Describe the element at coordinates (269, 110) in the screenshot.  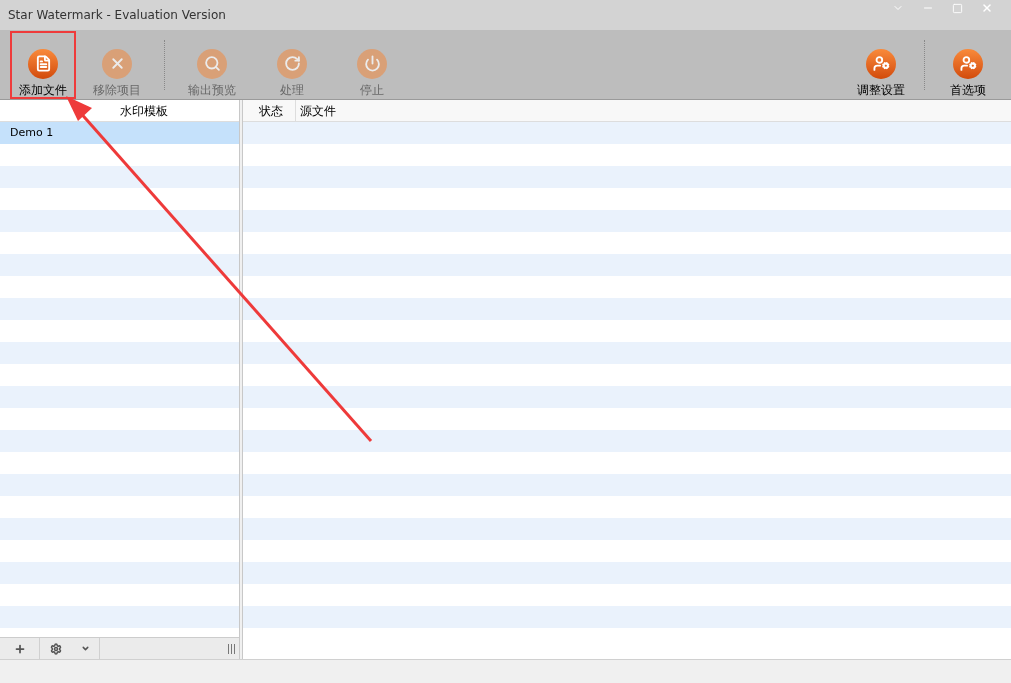
I see `column-header: 状态` at that location.